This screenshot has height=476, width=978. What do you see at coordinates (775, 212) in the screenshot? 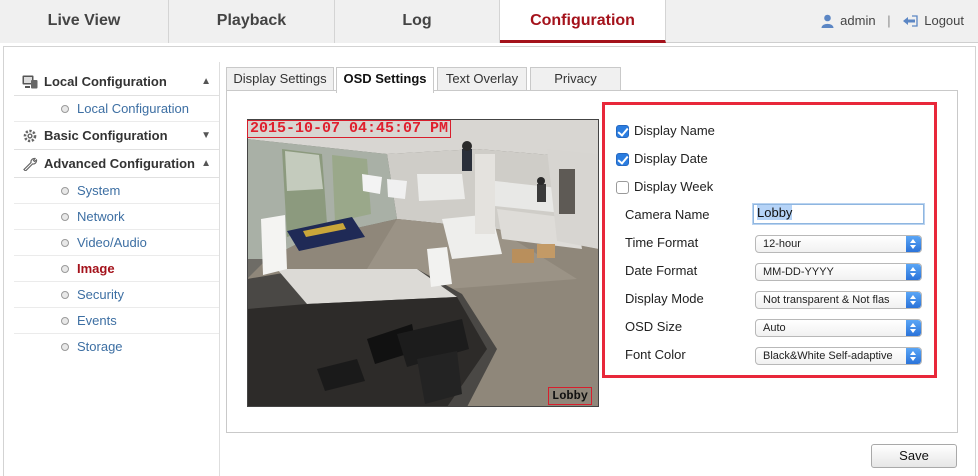
I see `camera-name-value: Lobby` at bounding box center [775, 212].